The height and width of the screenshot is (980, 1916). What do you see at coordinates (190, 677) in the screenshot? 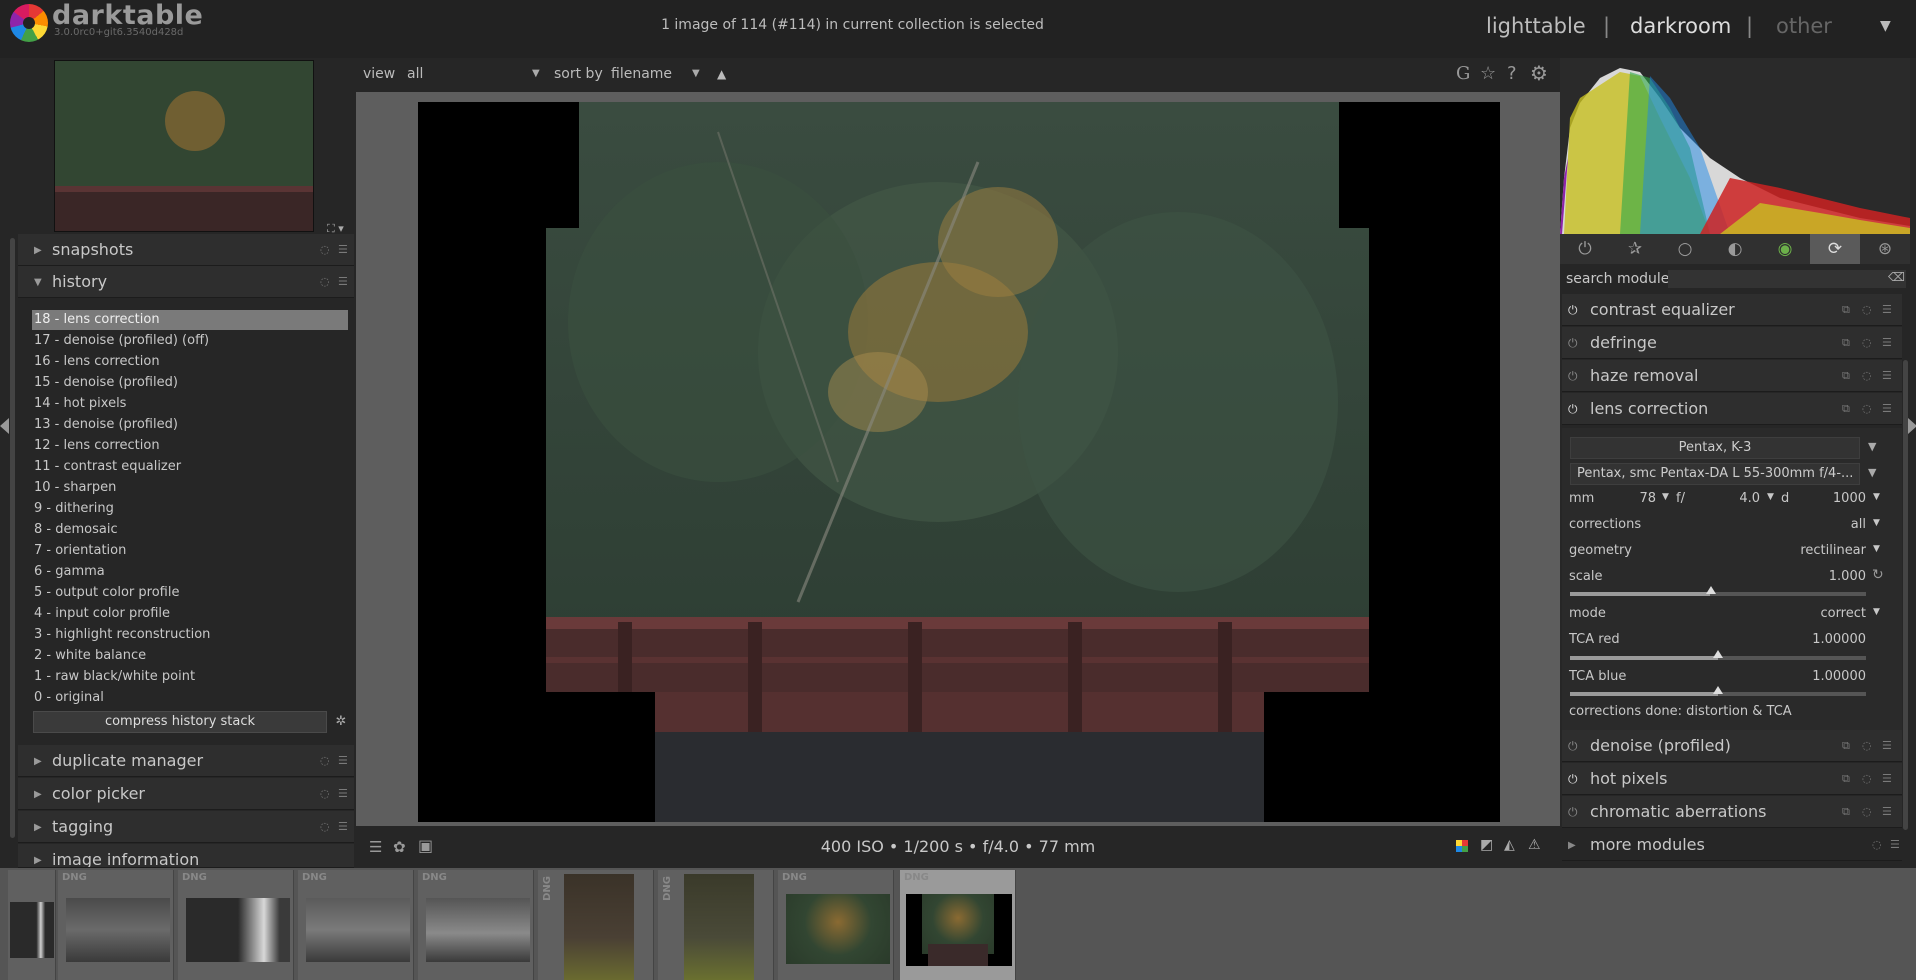
I see `history-item: 1 - raw black/white point` at bounding box center [190, 677].